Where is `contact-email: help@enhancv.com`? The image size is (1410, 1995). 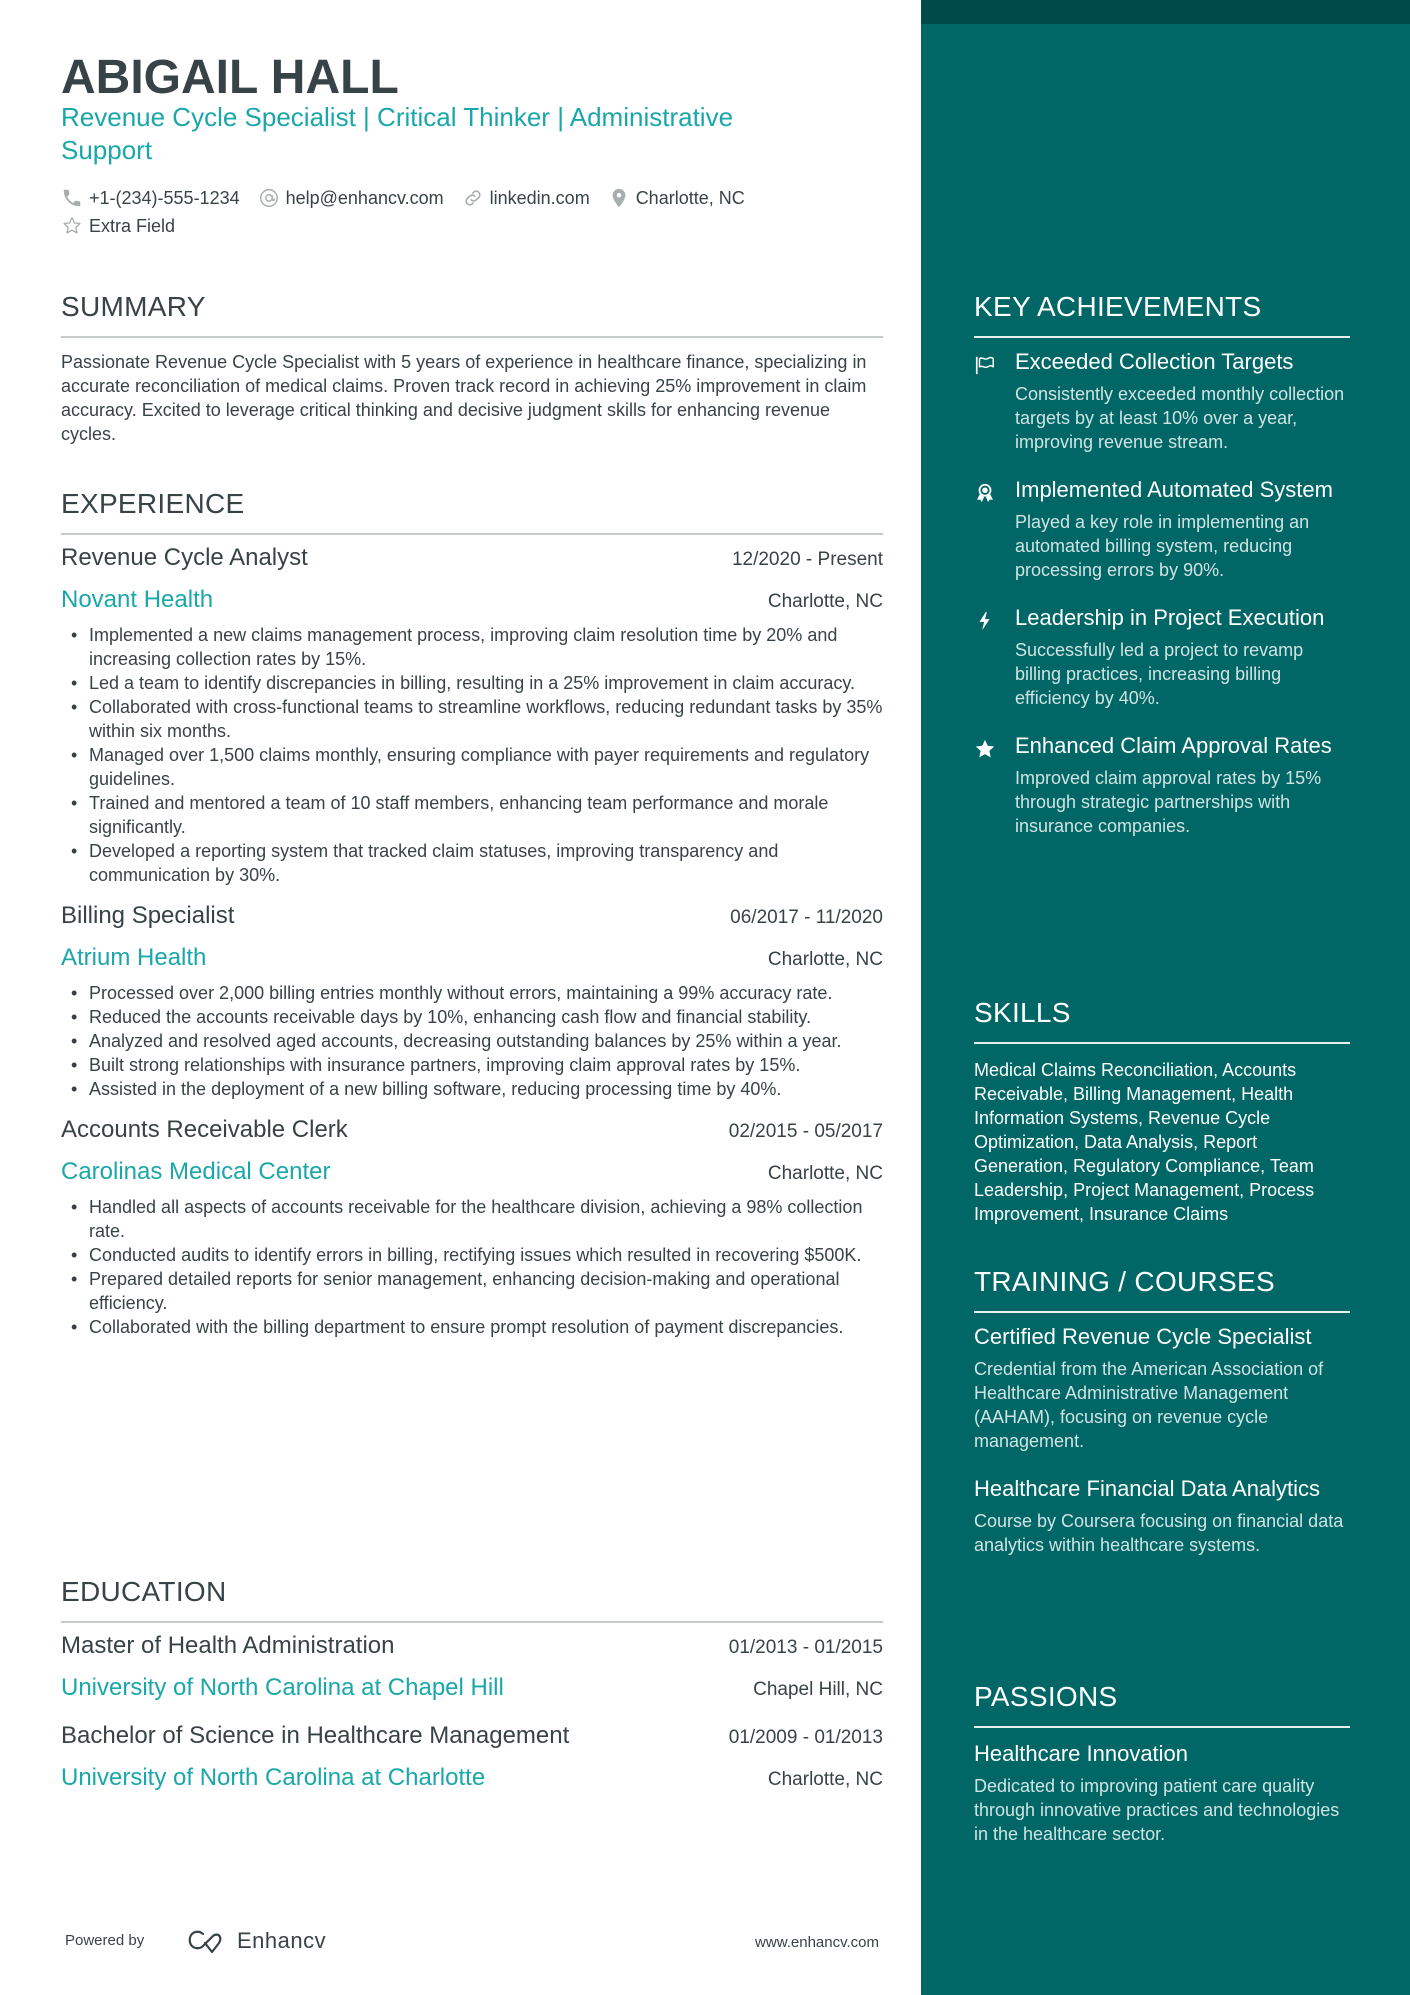
contact-email: help@enhancv.com is located at coordinates (351, 198).